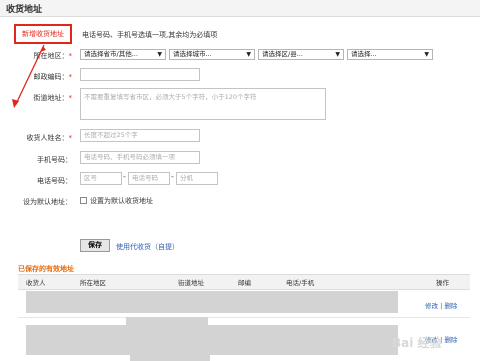 This screenshot has width=480, height=361. Describe the element at coordinates (51, 98) in the screenshot. I see `street-label-text: 街道地址：` at that location.